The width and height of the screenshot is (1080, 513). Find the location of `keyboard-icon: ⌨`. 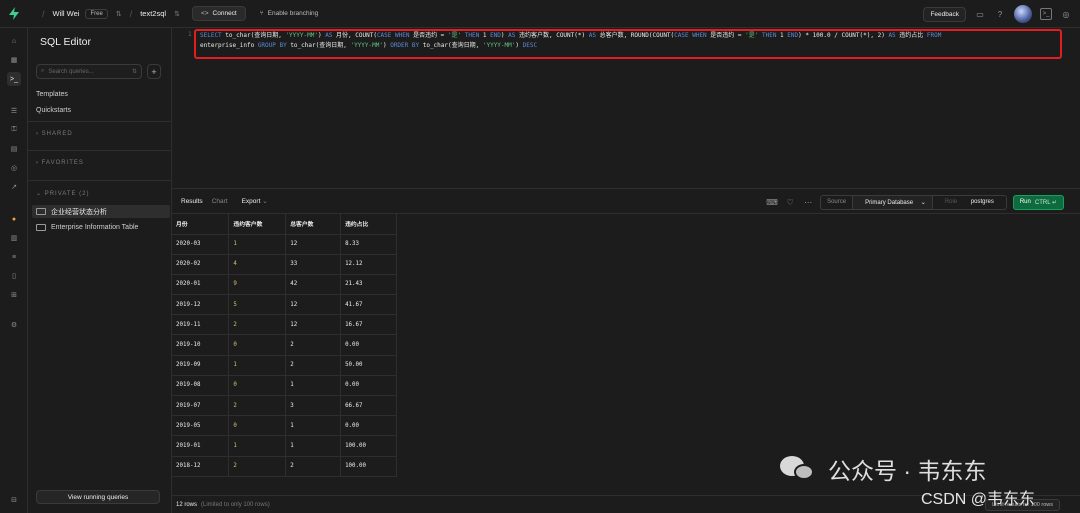

keyboard-icon: ⌨ is located at coordinates (772, 202).